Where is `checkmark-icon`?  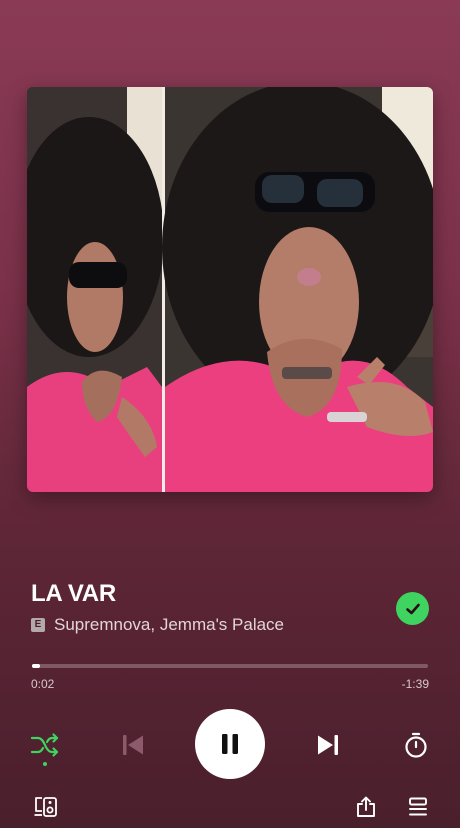 checkmark-icon is located at coordinates (412, 608).